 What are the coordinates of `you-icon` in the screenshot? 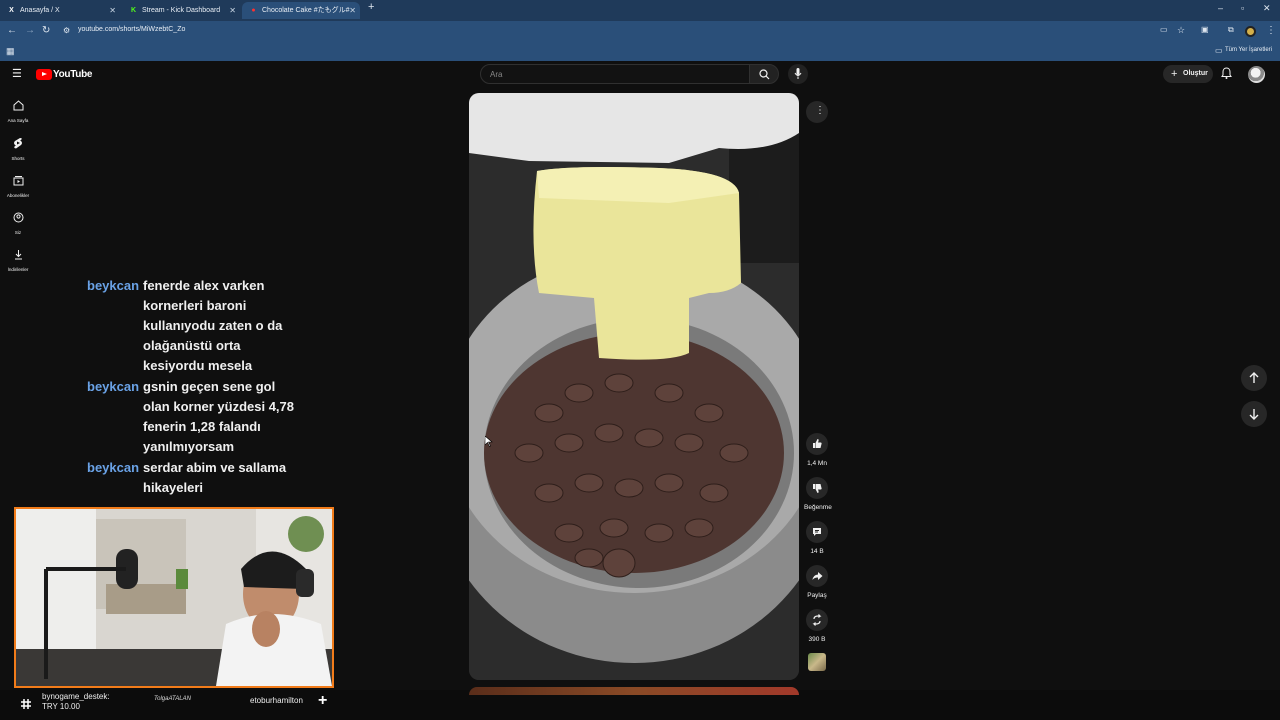 It's located at (18, 217).